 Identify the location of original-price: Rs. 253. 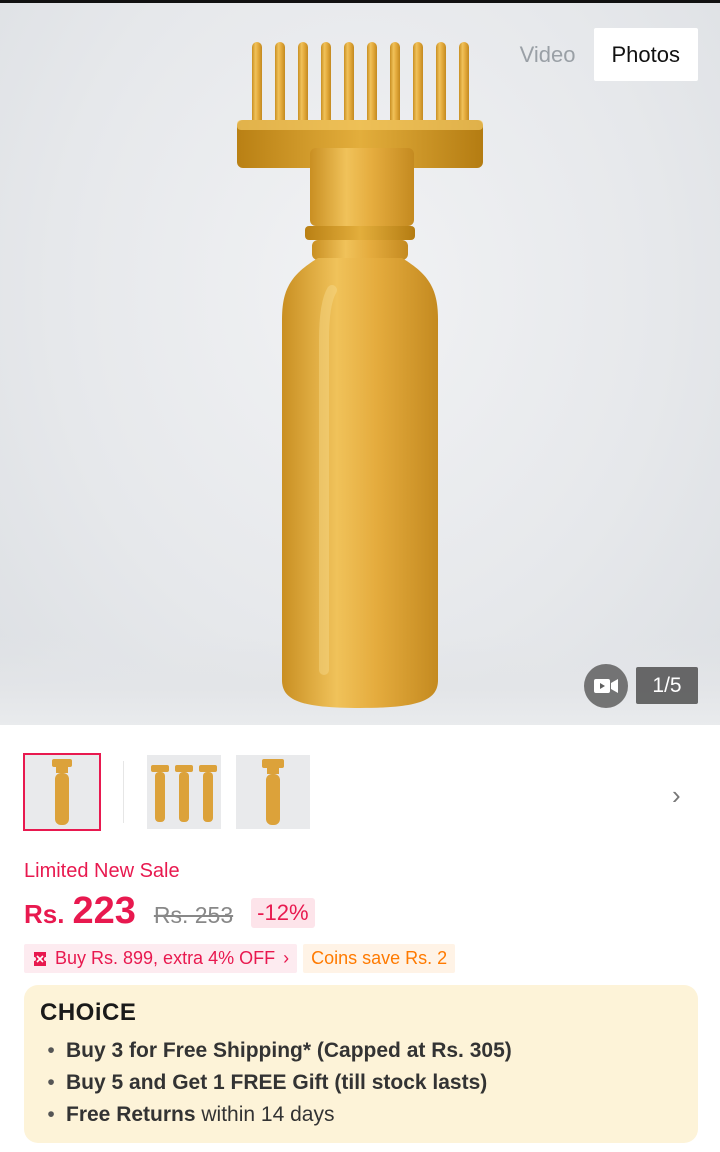
(193, 915).